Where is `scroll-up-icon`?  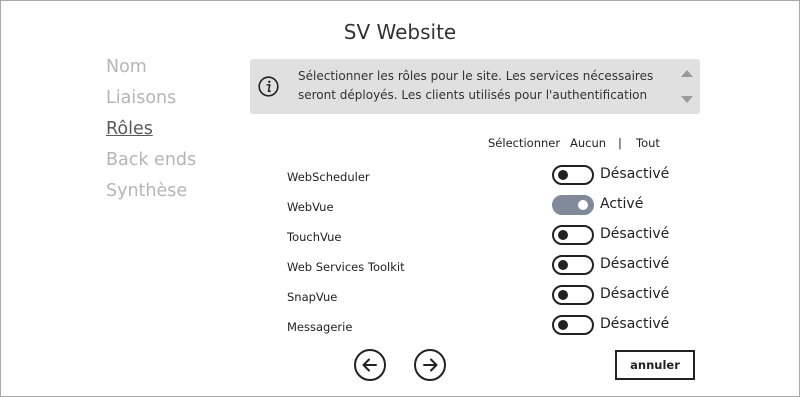
scroll-up-icon is located at coordinates (687, 73).